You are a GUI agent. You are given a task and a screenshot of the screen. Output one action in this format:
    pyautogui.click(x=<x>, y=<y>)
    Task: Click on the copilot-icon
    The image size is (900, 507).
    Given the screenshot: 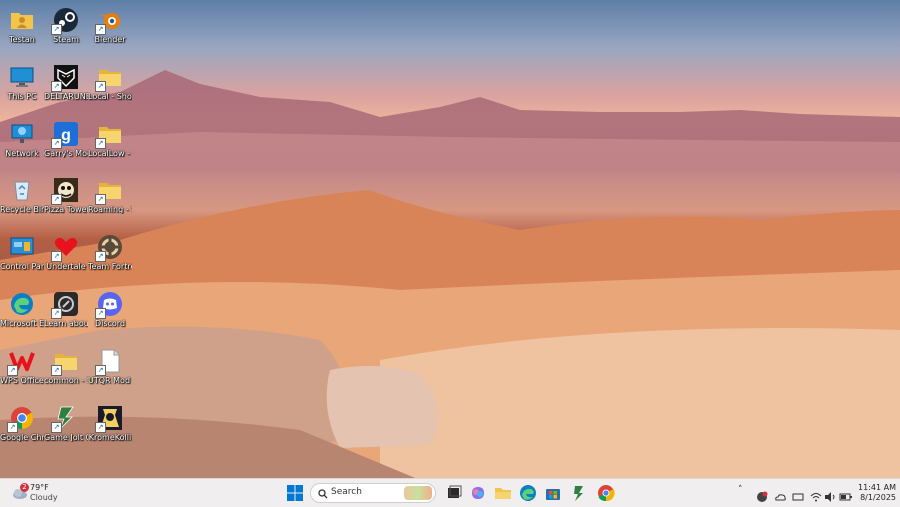 What is the action you would take?
    pyautogui.click(x=478, y=493)
    